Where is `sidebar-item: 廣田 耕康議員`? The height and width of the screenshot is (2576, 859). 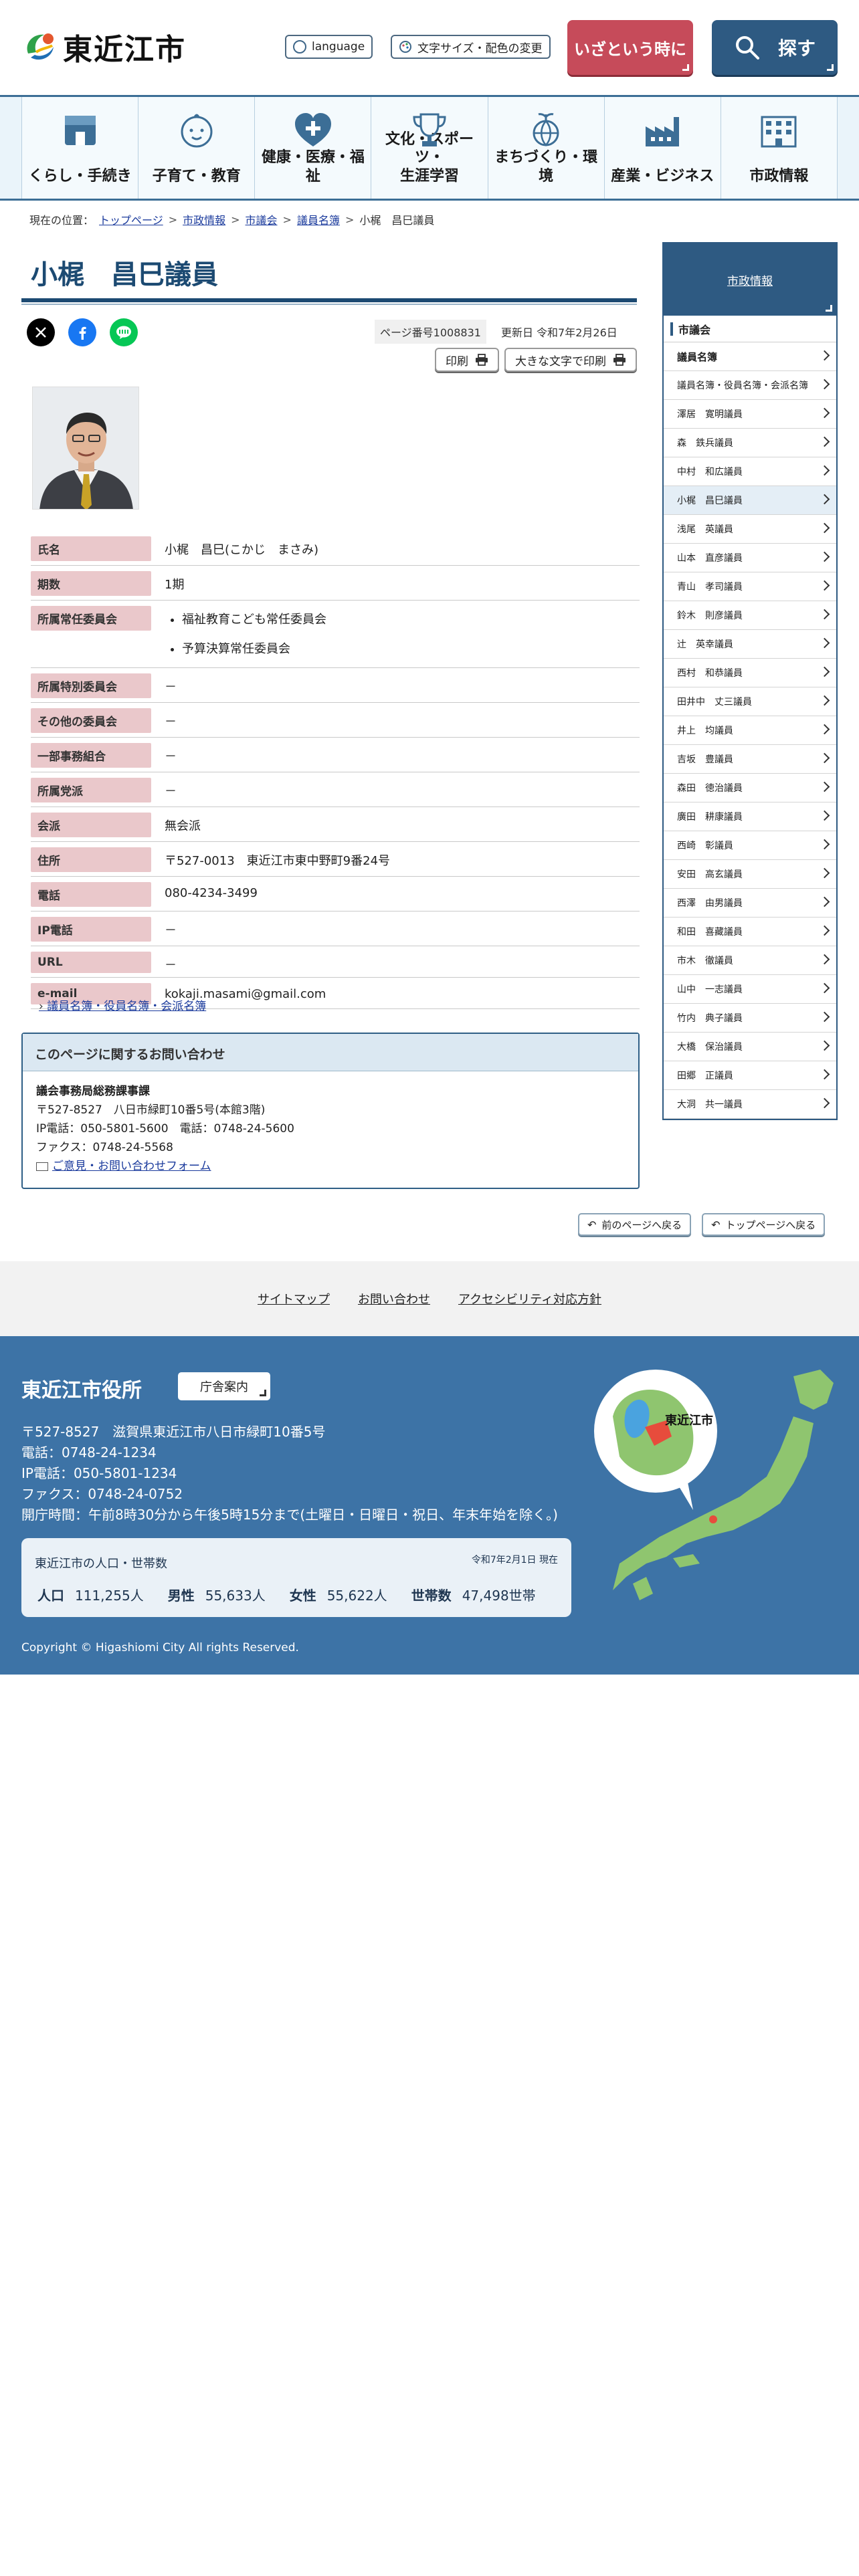
sidebar-item: 廣田 耕康議員 is located at coordinates (750, 817).